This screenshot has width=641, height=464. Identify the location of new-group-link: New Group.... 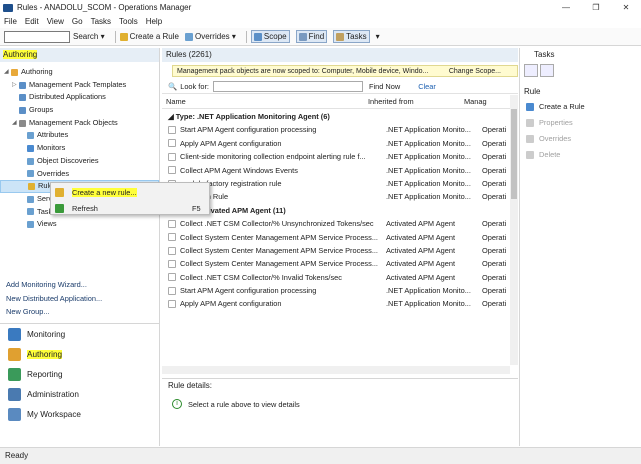
(54, 312).